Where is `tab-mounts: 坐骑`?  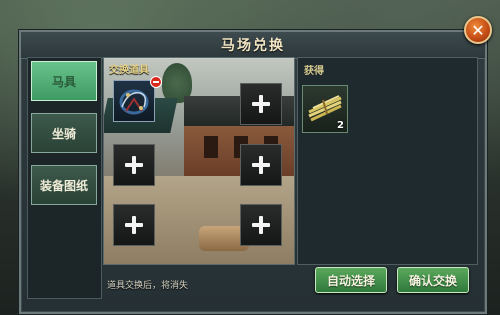
tab-mounts: 坐骑 is located at coordinates (64, 133).